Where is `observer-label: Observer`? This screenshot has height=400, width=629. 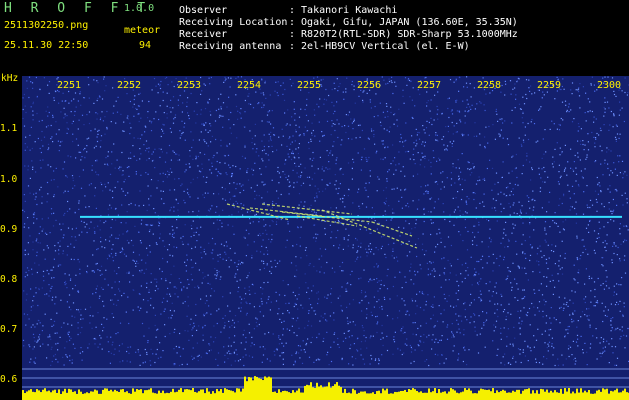 observer-label: Observer is located at coordinates (203, 10).